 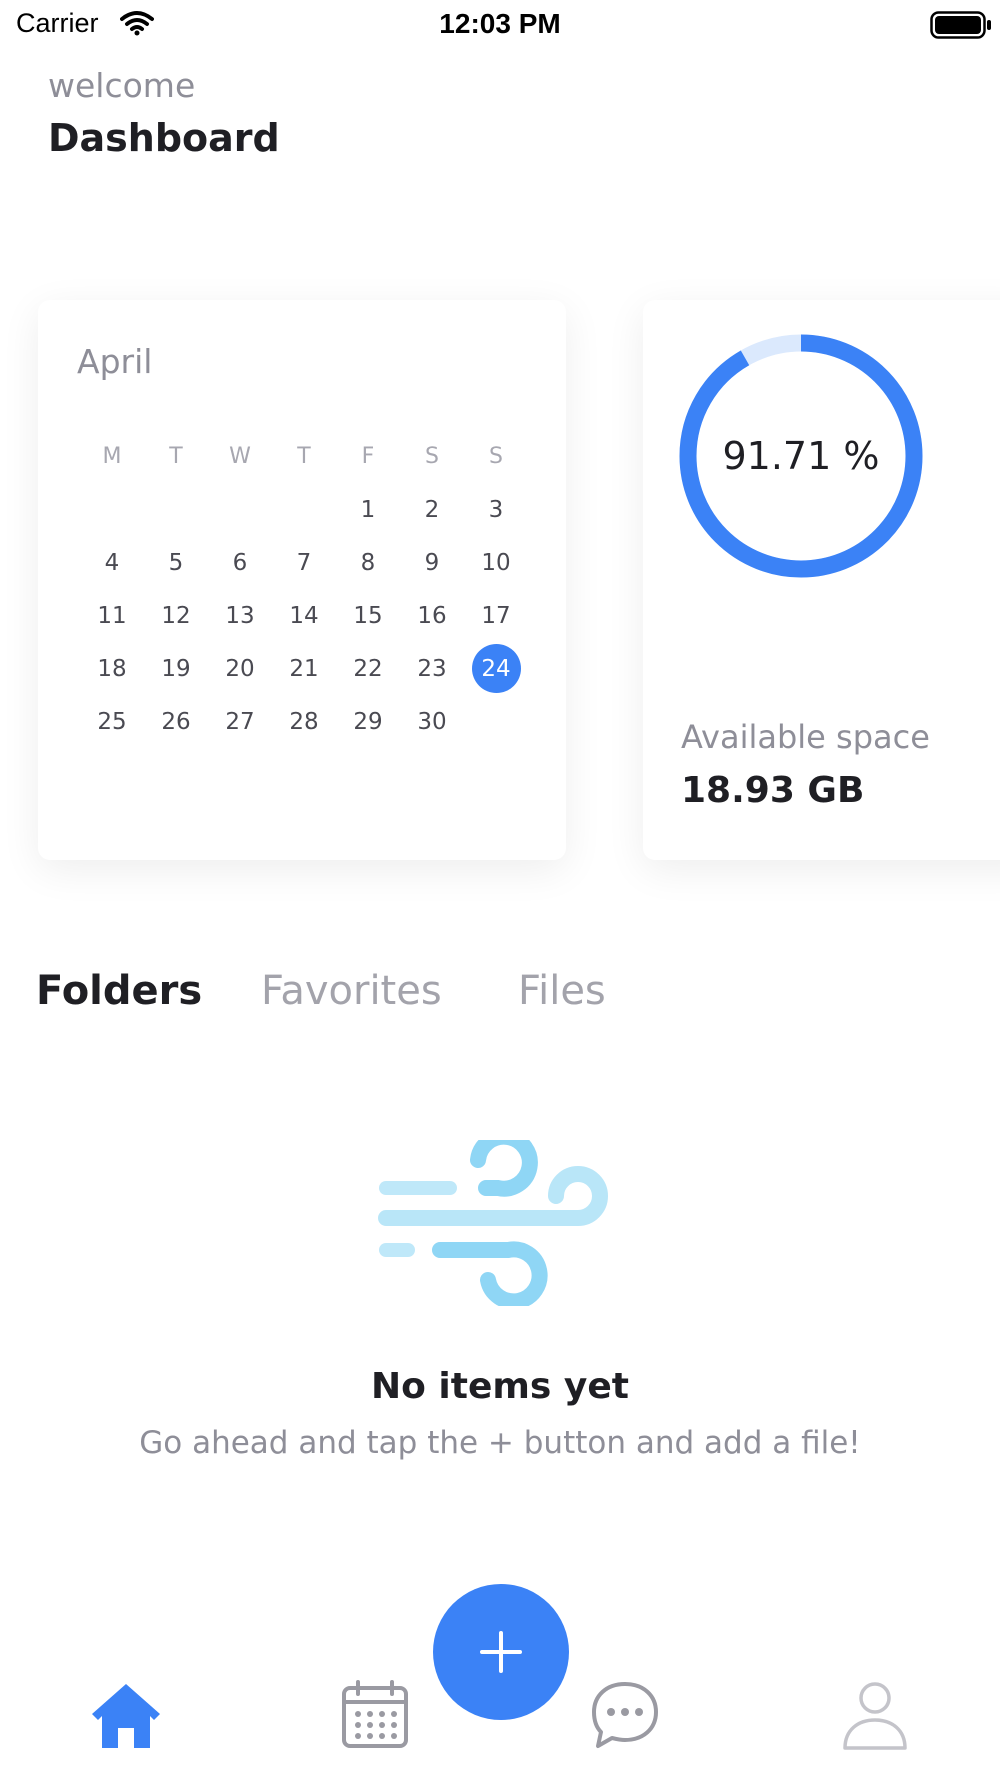 I want to click on battery-icon, so click(x=961, y=27).